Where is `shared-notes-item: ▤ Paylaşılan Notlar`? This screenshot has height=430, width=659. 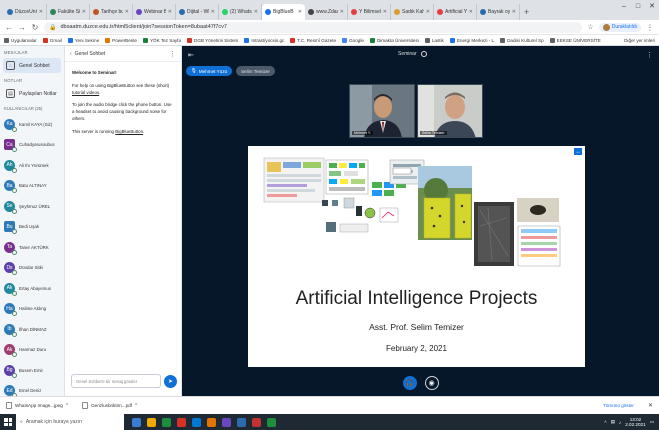
shared-notes-item: ▤ Paylaşılan Notlar is located at coordinates (32, 93).